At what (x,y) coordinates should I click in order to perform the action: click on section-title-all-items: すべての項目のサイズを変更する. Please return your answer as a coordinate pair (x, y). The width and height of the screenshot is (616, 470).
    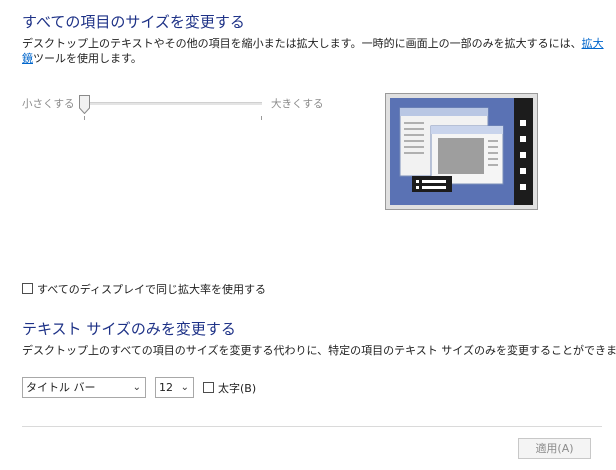
    Looking at the image, I should click on (133, 22).